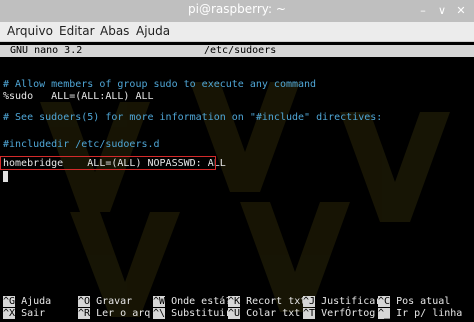 The width and height of the screenshot is (474, 322). Describe the element at coordinates (46, 50) in the screenshot. I see `nano-version: GNU nano 3.2` at that location.